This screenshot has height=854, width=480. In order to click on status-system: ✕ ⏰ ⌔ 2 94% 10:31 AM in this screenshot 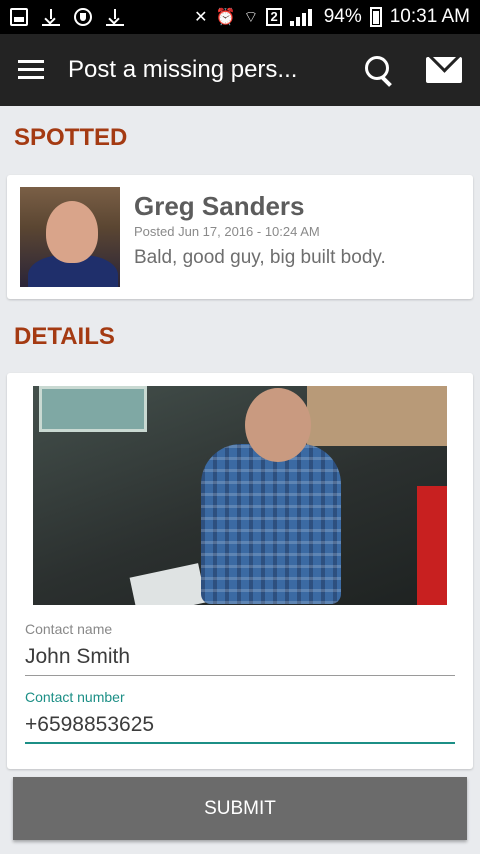, I will do `click(332, 17)`.